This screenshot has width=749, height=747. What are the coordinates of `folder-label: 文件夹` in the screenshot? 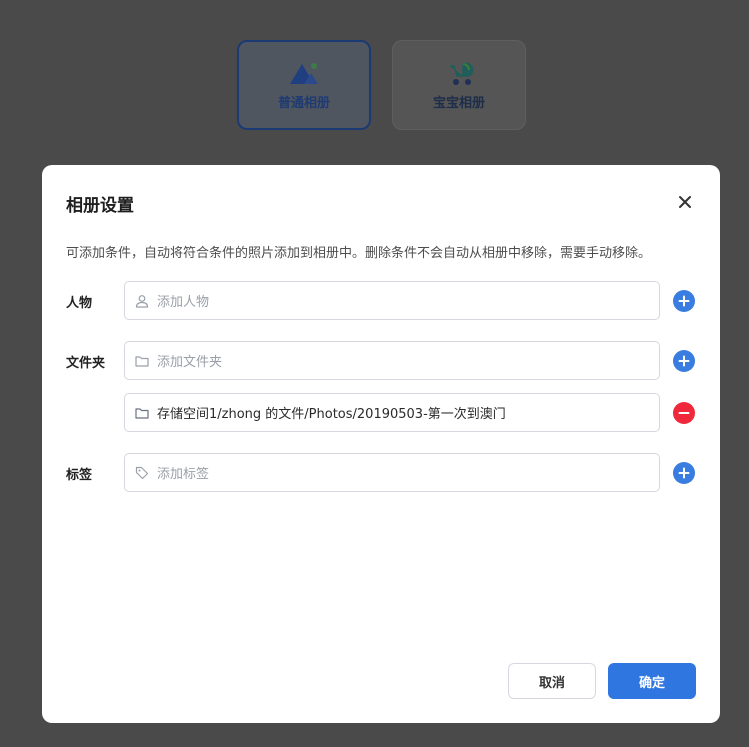 It's located at (86, 363).